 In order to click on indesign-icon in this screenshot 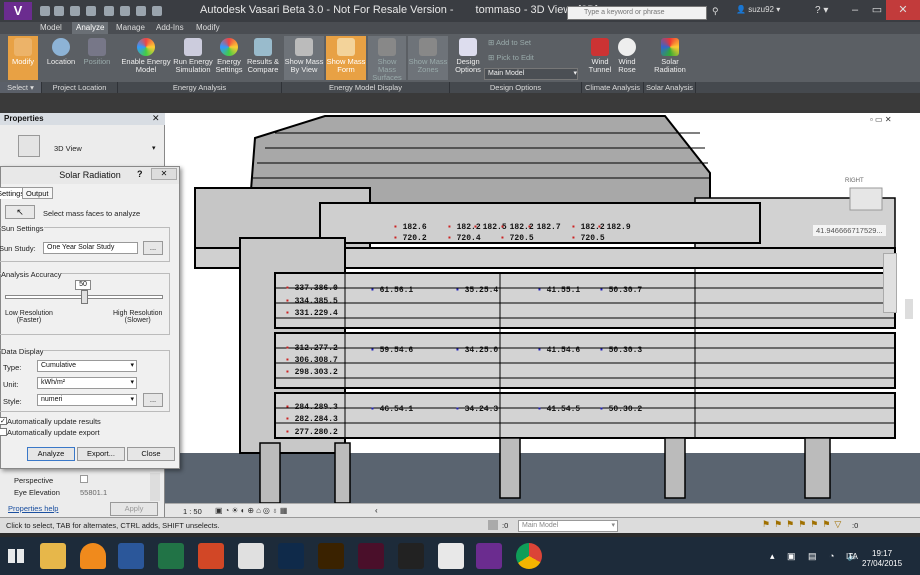, I will do `click(371, 556)`.